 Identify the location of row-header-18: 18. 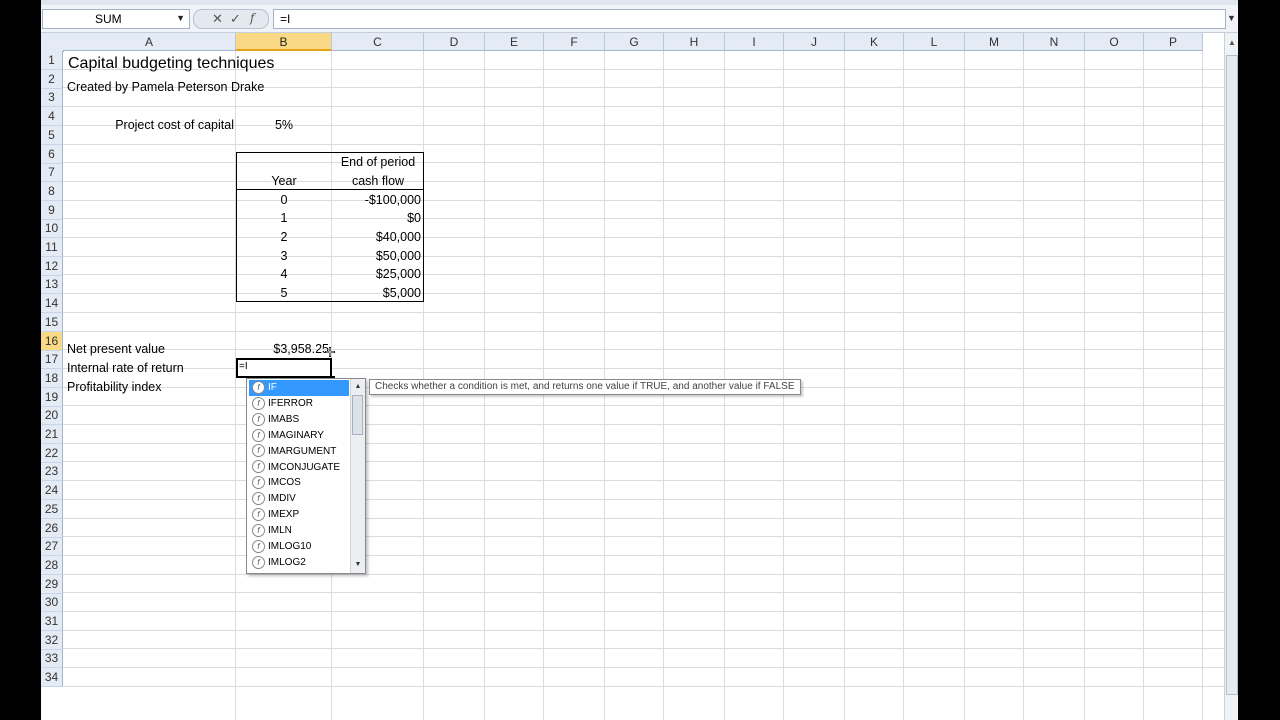
(52, 378).